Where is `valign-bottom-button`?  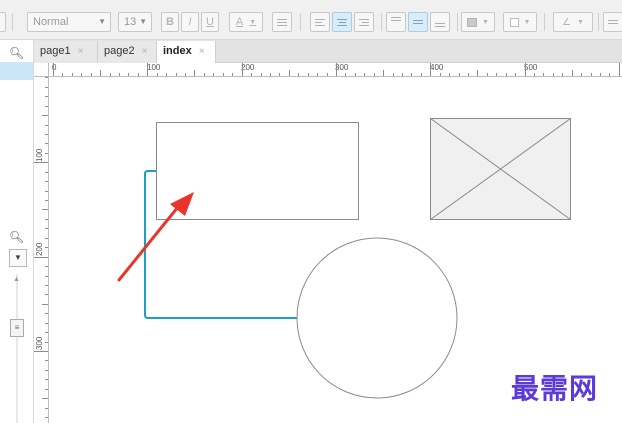
valign-bottom-button is located at coordinates (440, 22).